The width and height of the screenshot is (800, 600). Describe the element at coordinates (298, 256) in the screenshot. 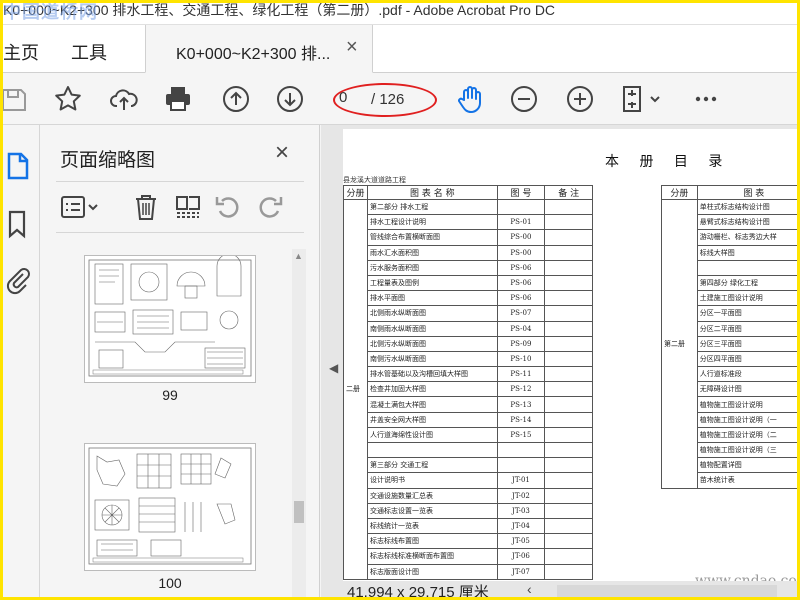

I see `scroll-up-icon: ▲` at that location.